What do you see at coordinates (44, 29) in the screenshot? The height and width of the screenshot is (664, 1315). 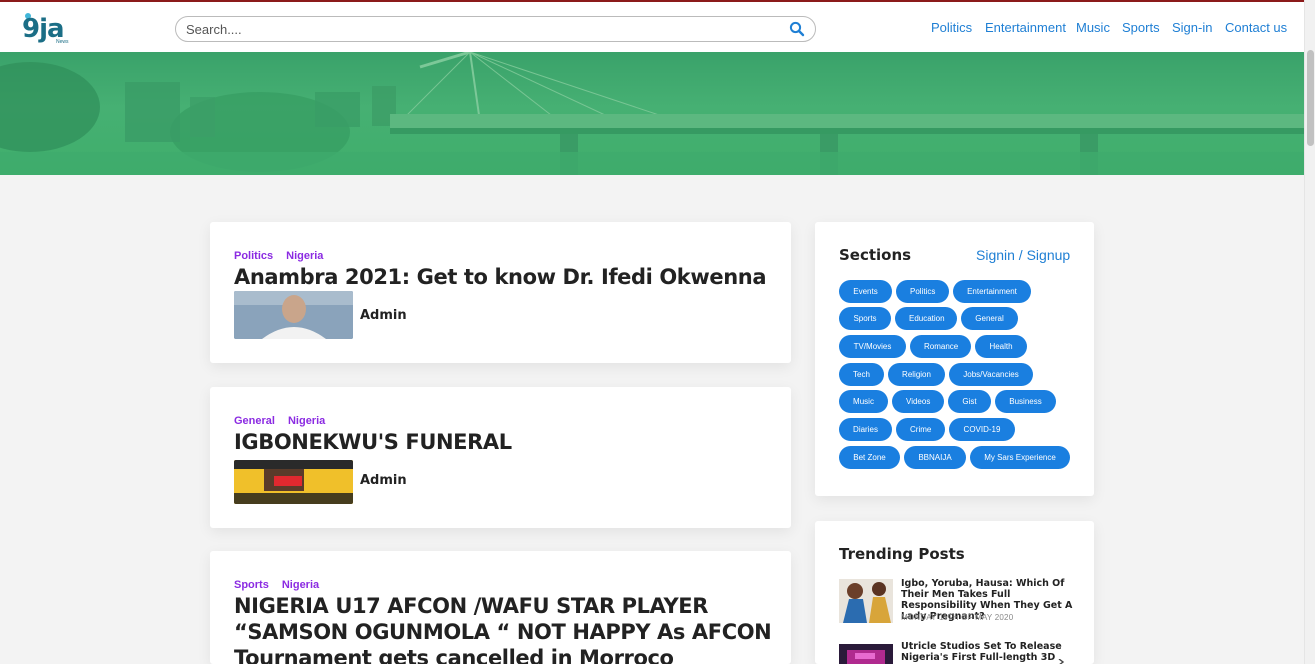 I see `site-logo: 9ja News` at bounding box center [44, 29].